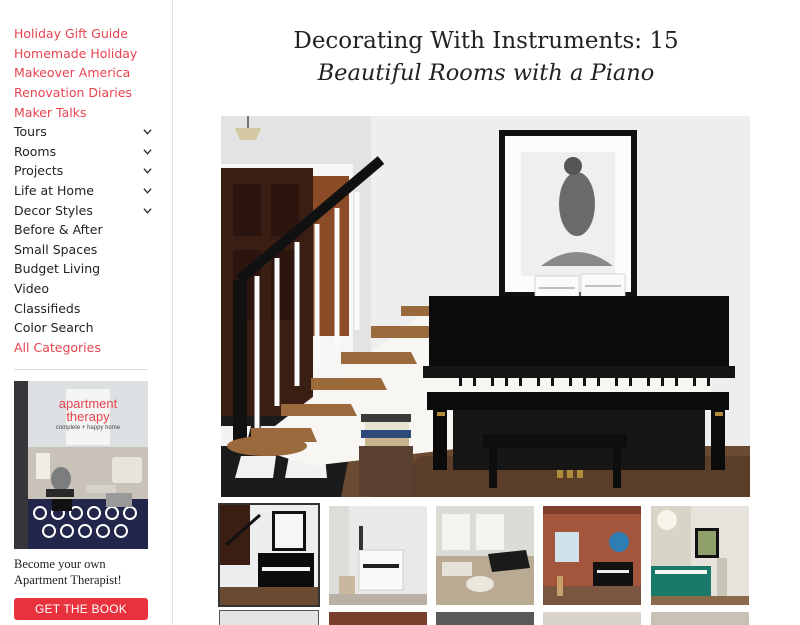  Describe the element at coordinates (592, 555) in the screenshot. I see `thumbnail-brick-loft` at that location.